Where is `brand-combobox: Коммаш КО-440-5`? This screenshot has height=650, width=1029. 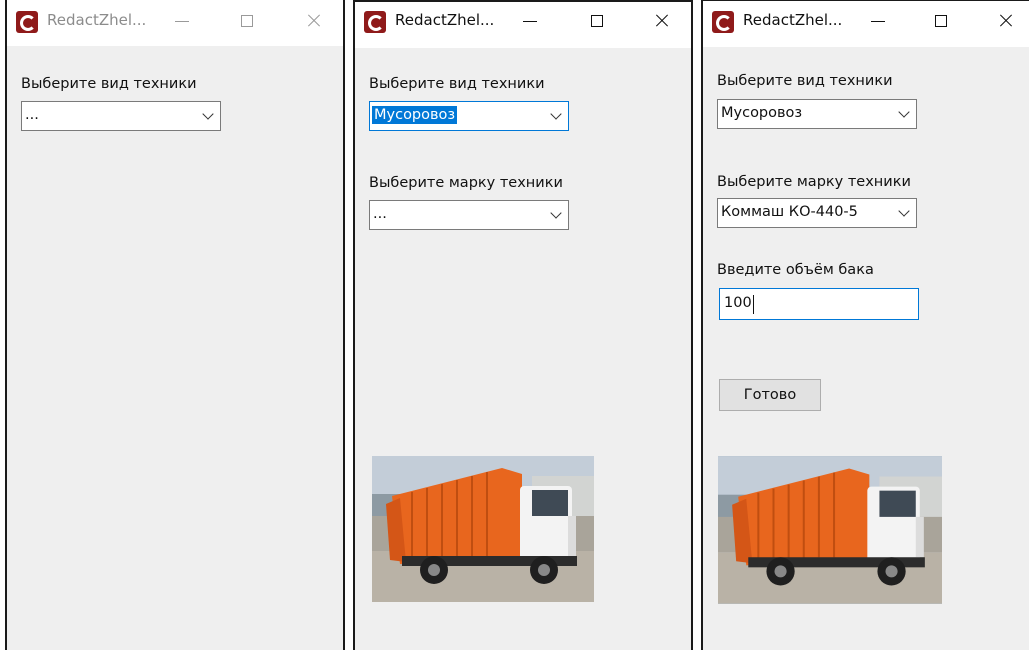
brand-combobox: Коммаш КО-440-5 is located at coordinates (817, 213).